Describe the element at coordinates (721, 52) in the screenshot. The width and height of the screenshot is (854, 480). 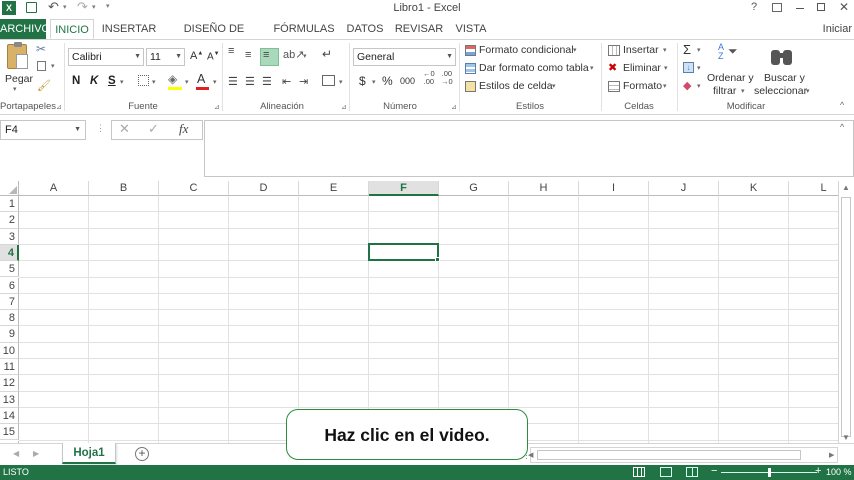
I see `sort-filter-icon: AZ` at that location.